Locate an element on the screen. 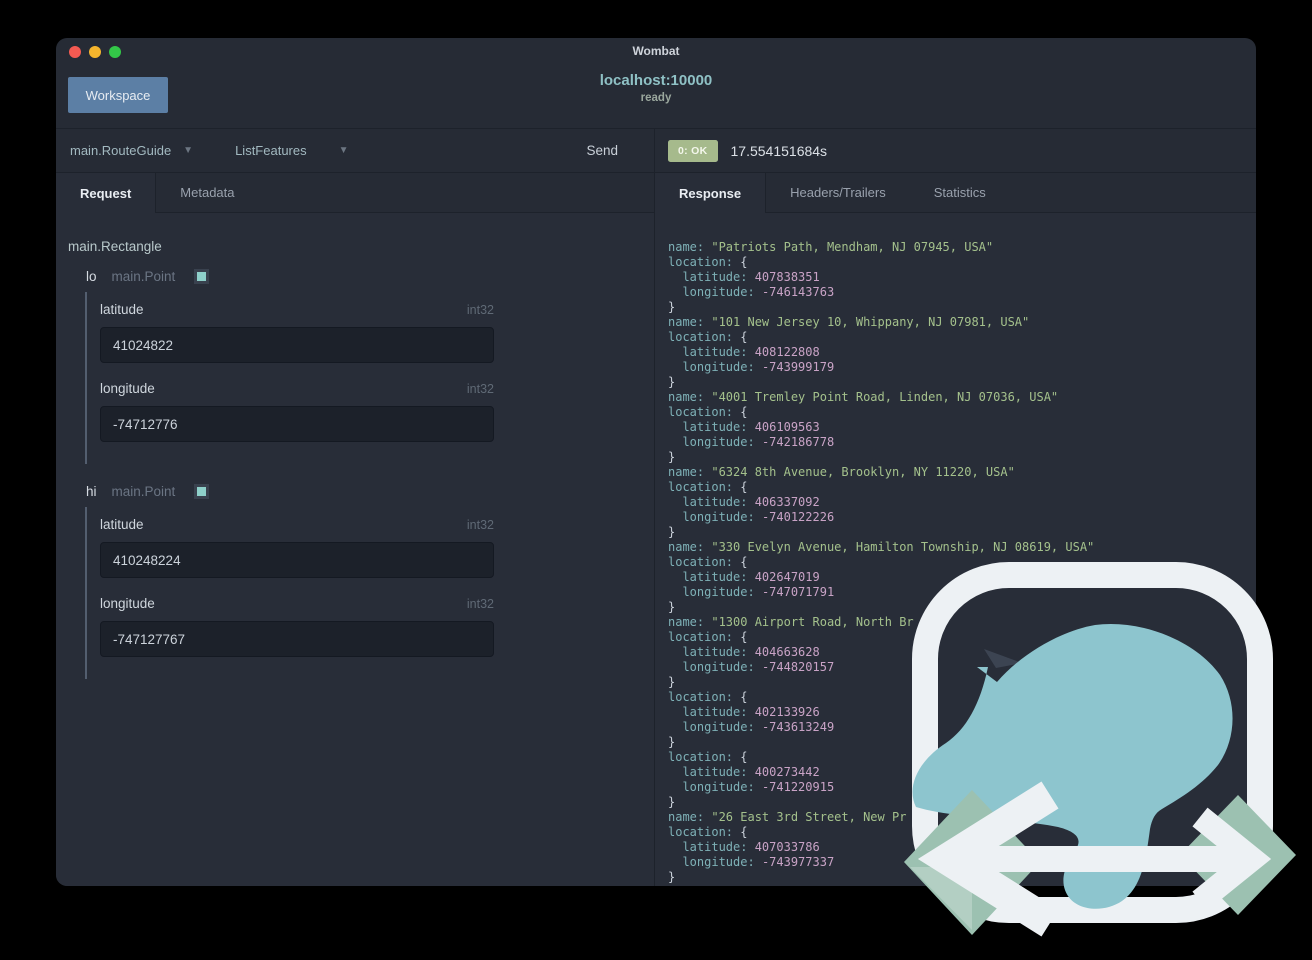  group-header: hi main.Point is located at coordinates (370, 491).